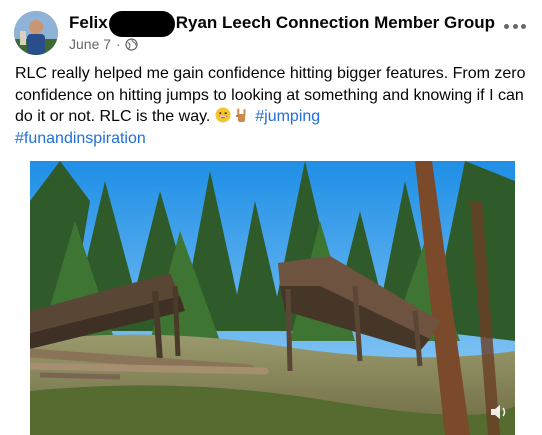 The height and width of the screenshot is (435, 542). What do you see at coordinates (88, 23) in the screenshot?
I see `author-name: Felix` at bounding box center [88, 23].